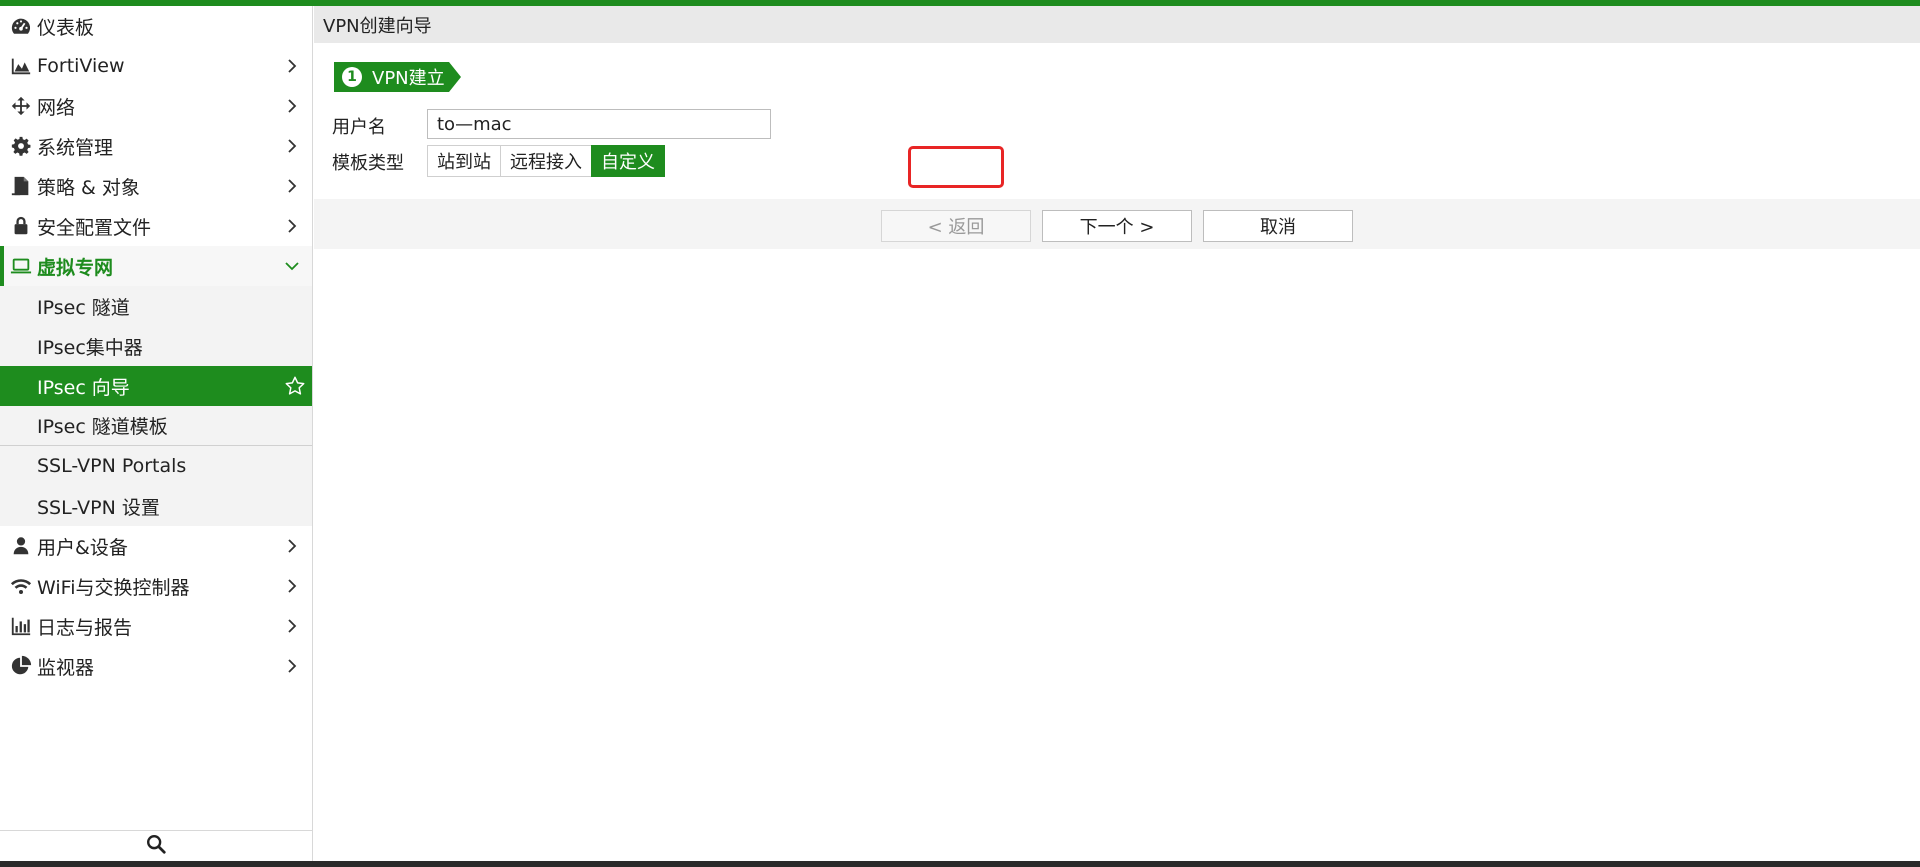 The height and width of the screenshot is (867, 1920). Describe the element at coordinates (956, 167) in the screenshot. I see `highlight-annotation` at that location.